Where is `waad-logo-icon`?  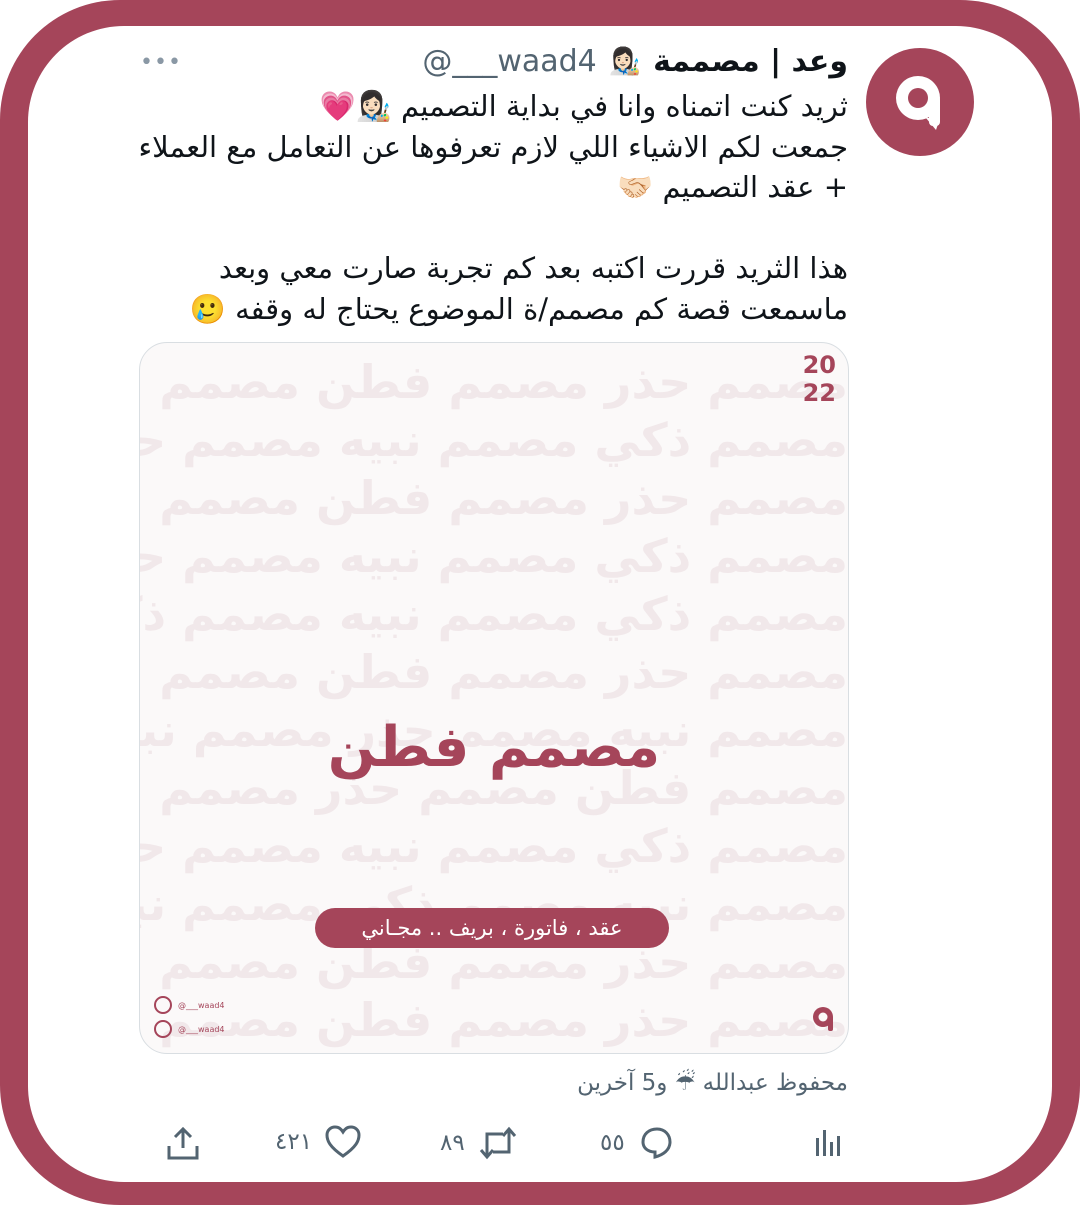
waad-logo-icon is located at coordinates (918, 103).